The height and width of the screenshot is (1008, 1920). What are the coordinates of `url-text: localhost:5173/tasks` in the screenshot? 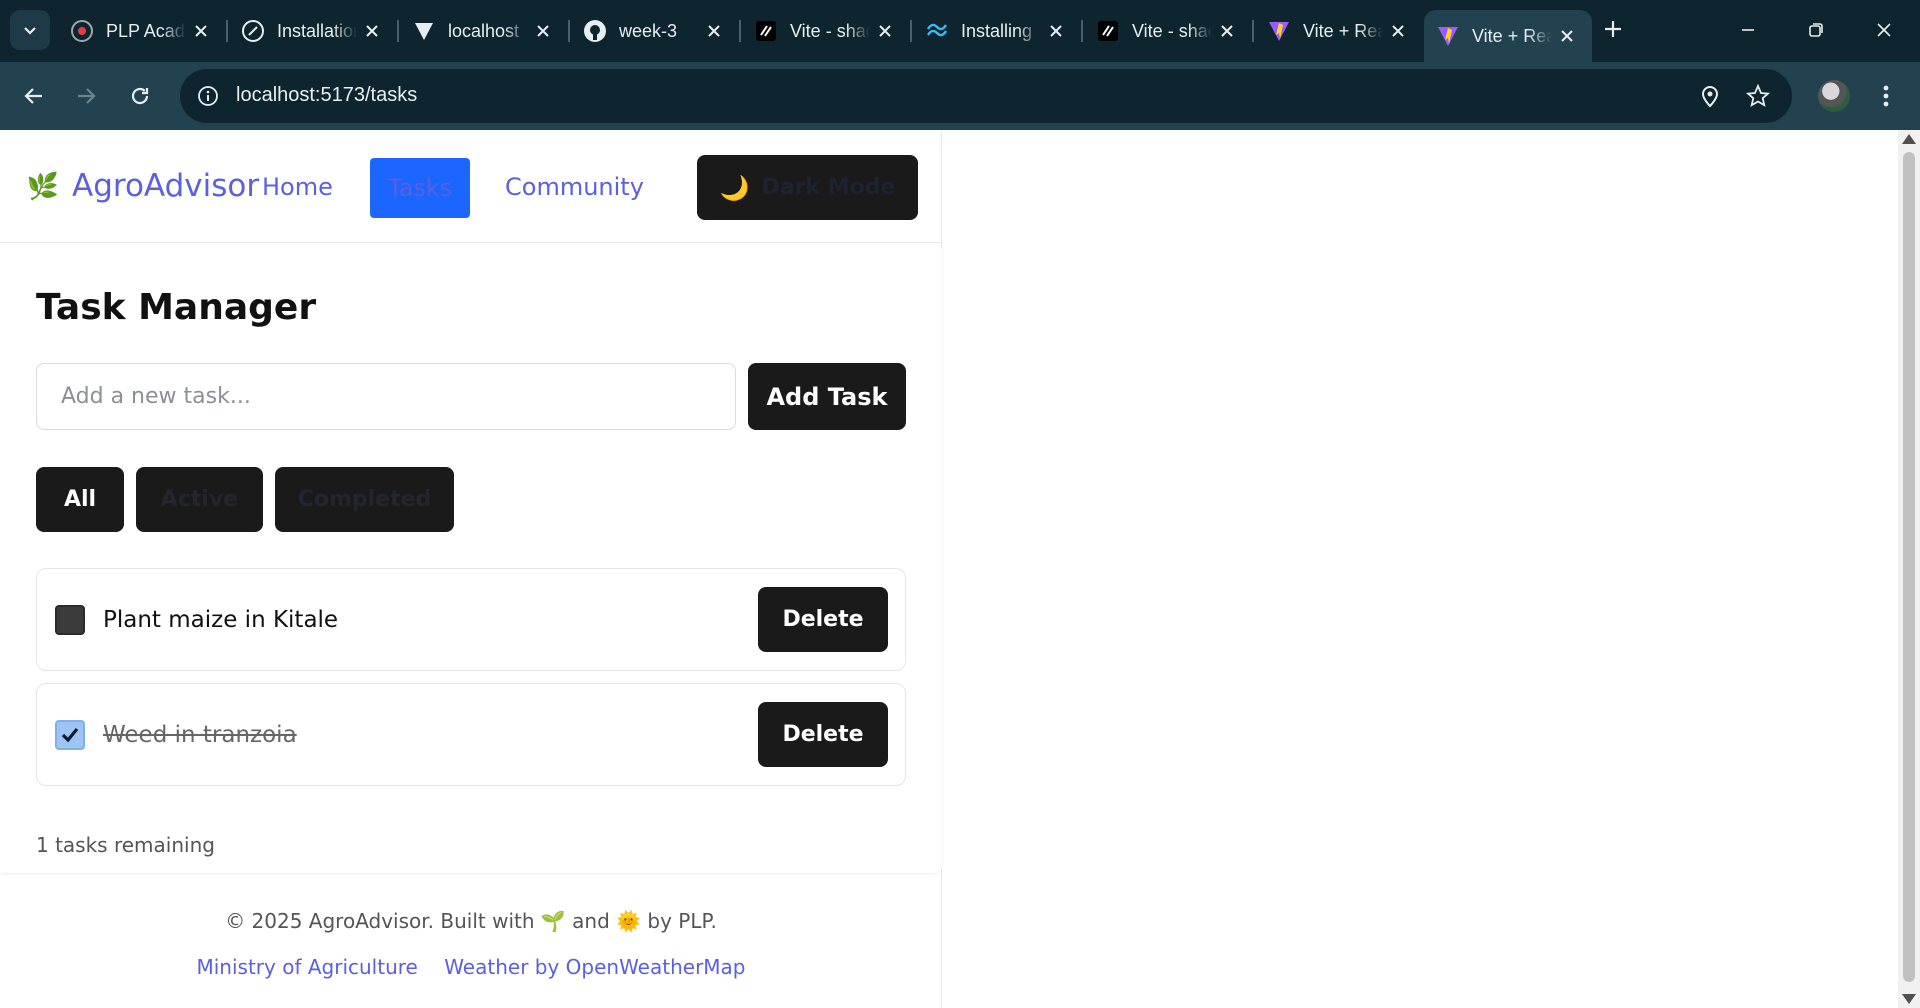 It's located at (326, 95).